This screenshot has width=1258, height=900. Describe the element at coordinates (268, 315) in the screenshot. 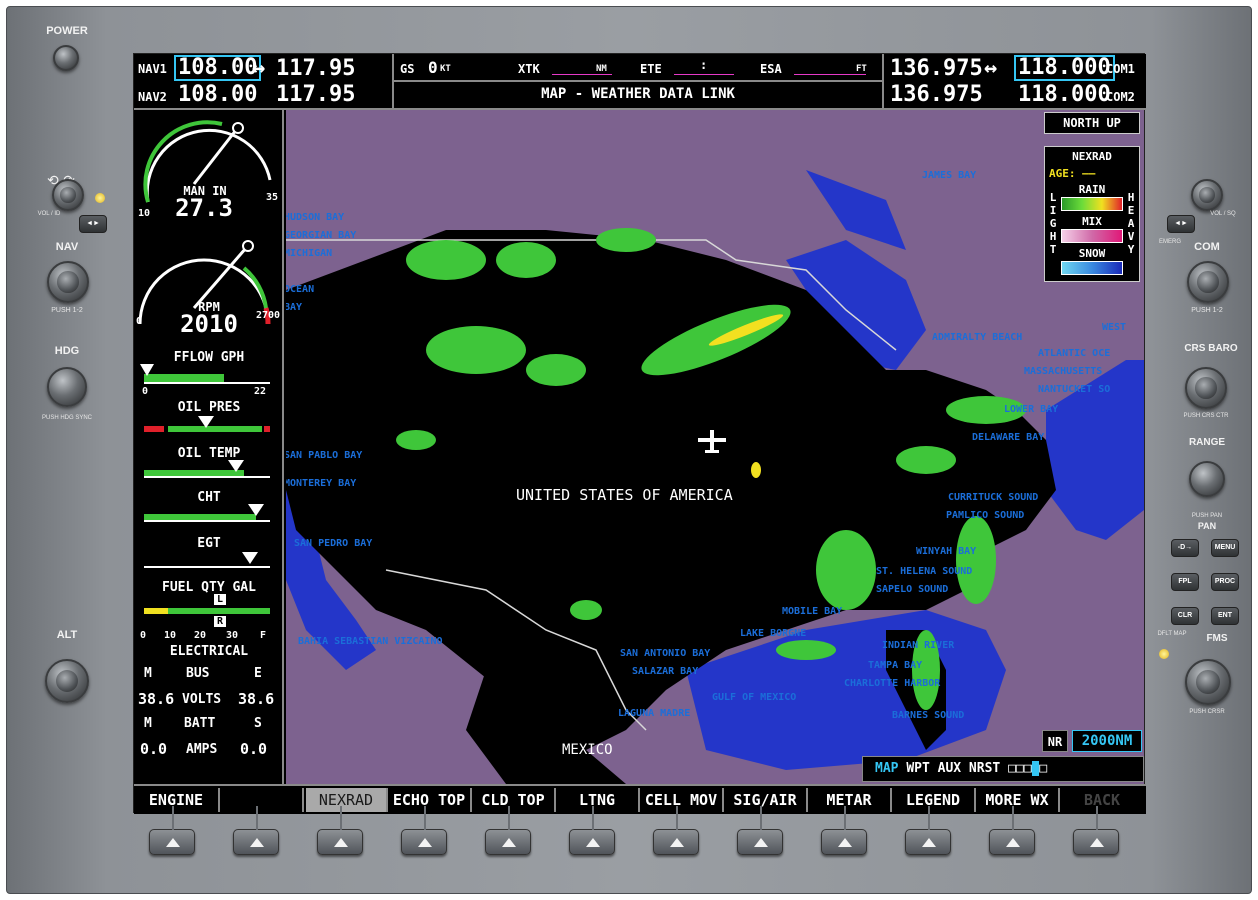

I see `rpm-max-label: 2700` at that location.